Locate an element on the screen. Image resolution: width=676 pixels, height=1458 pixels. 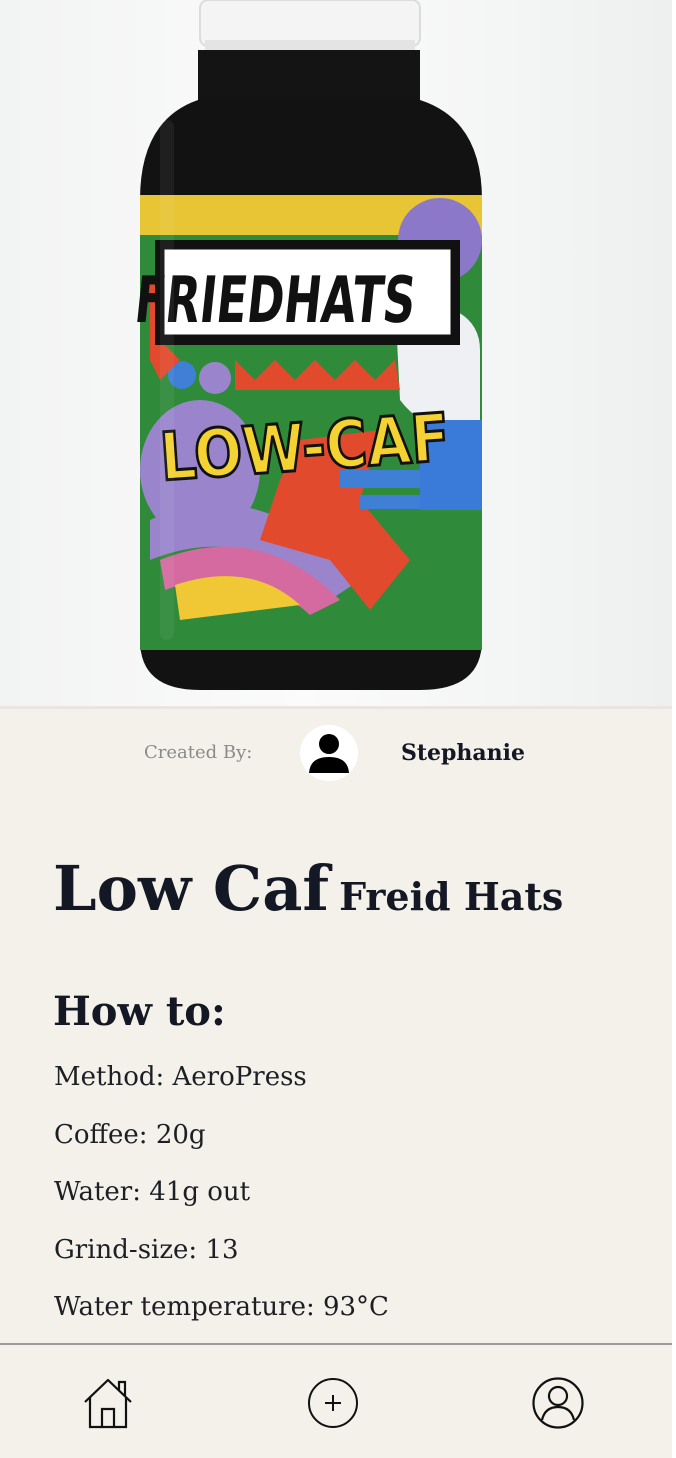
nav-home-button is located at coordinates (108, 1403).